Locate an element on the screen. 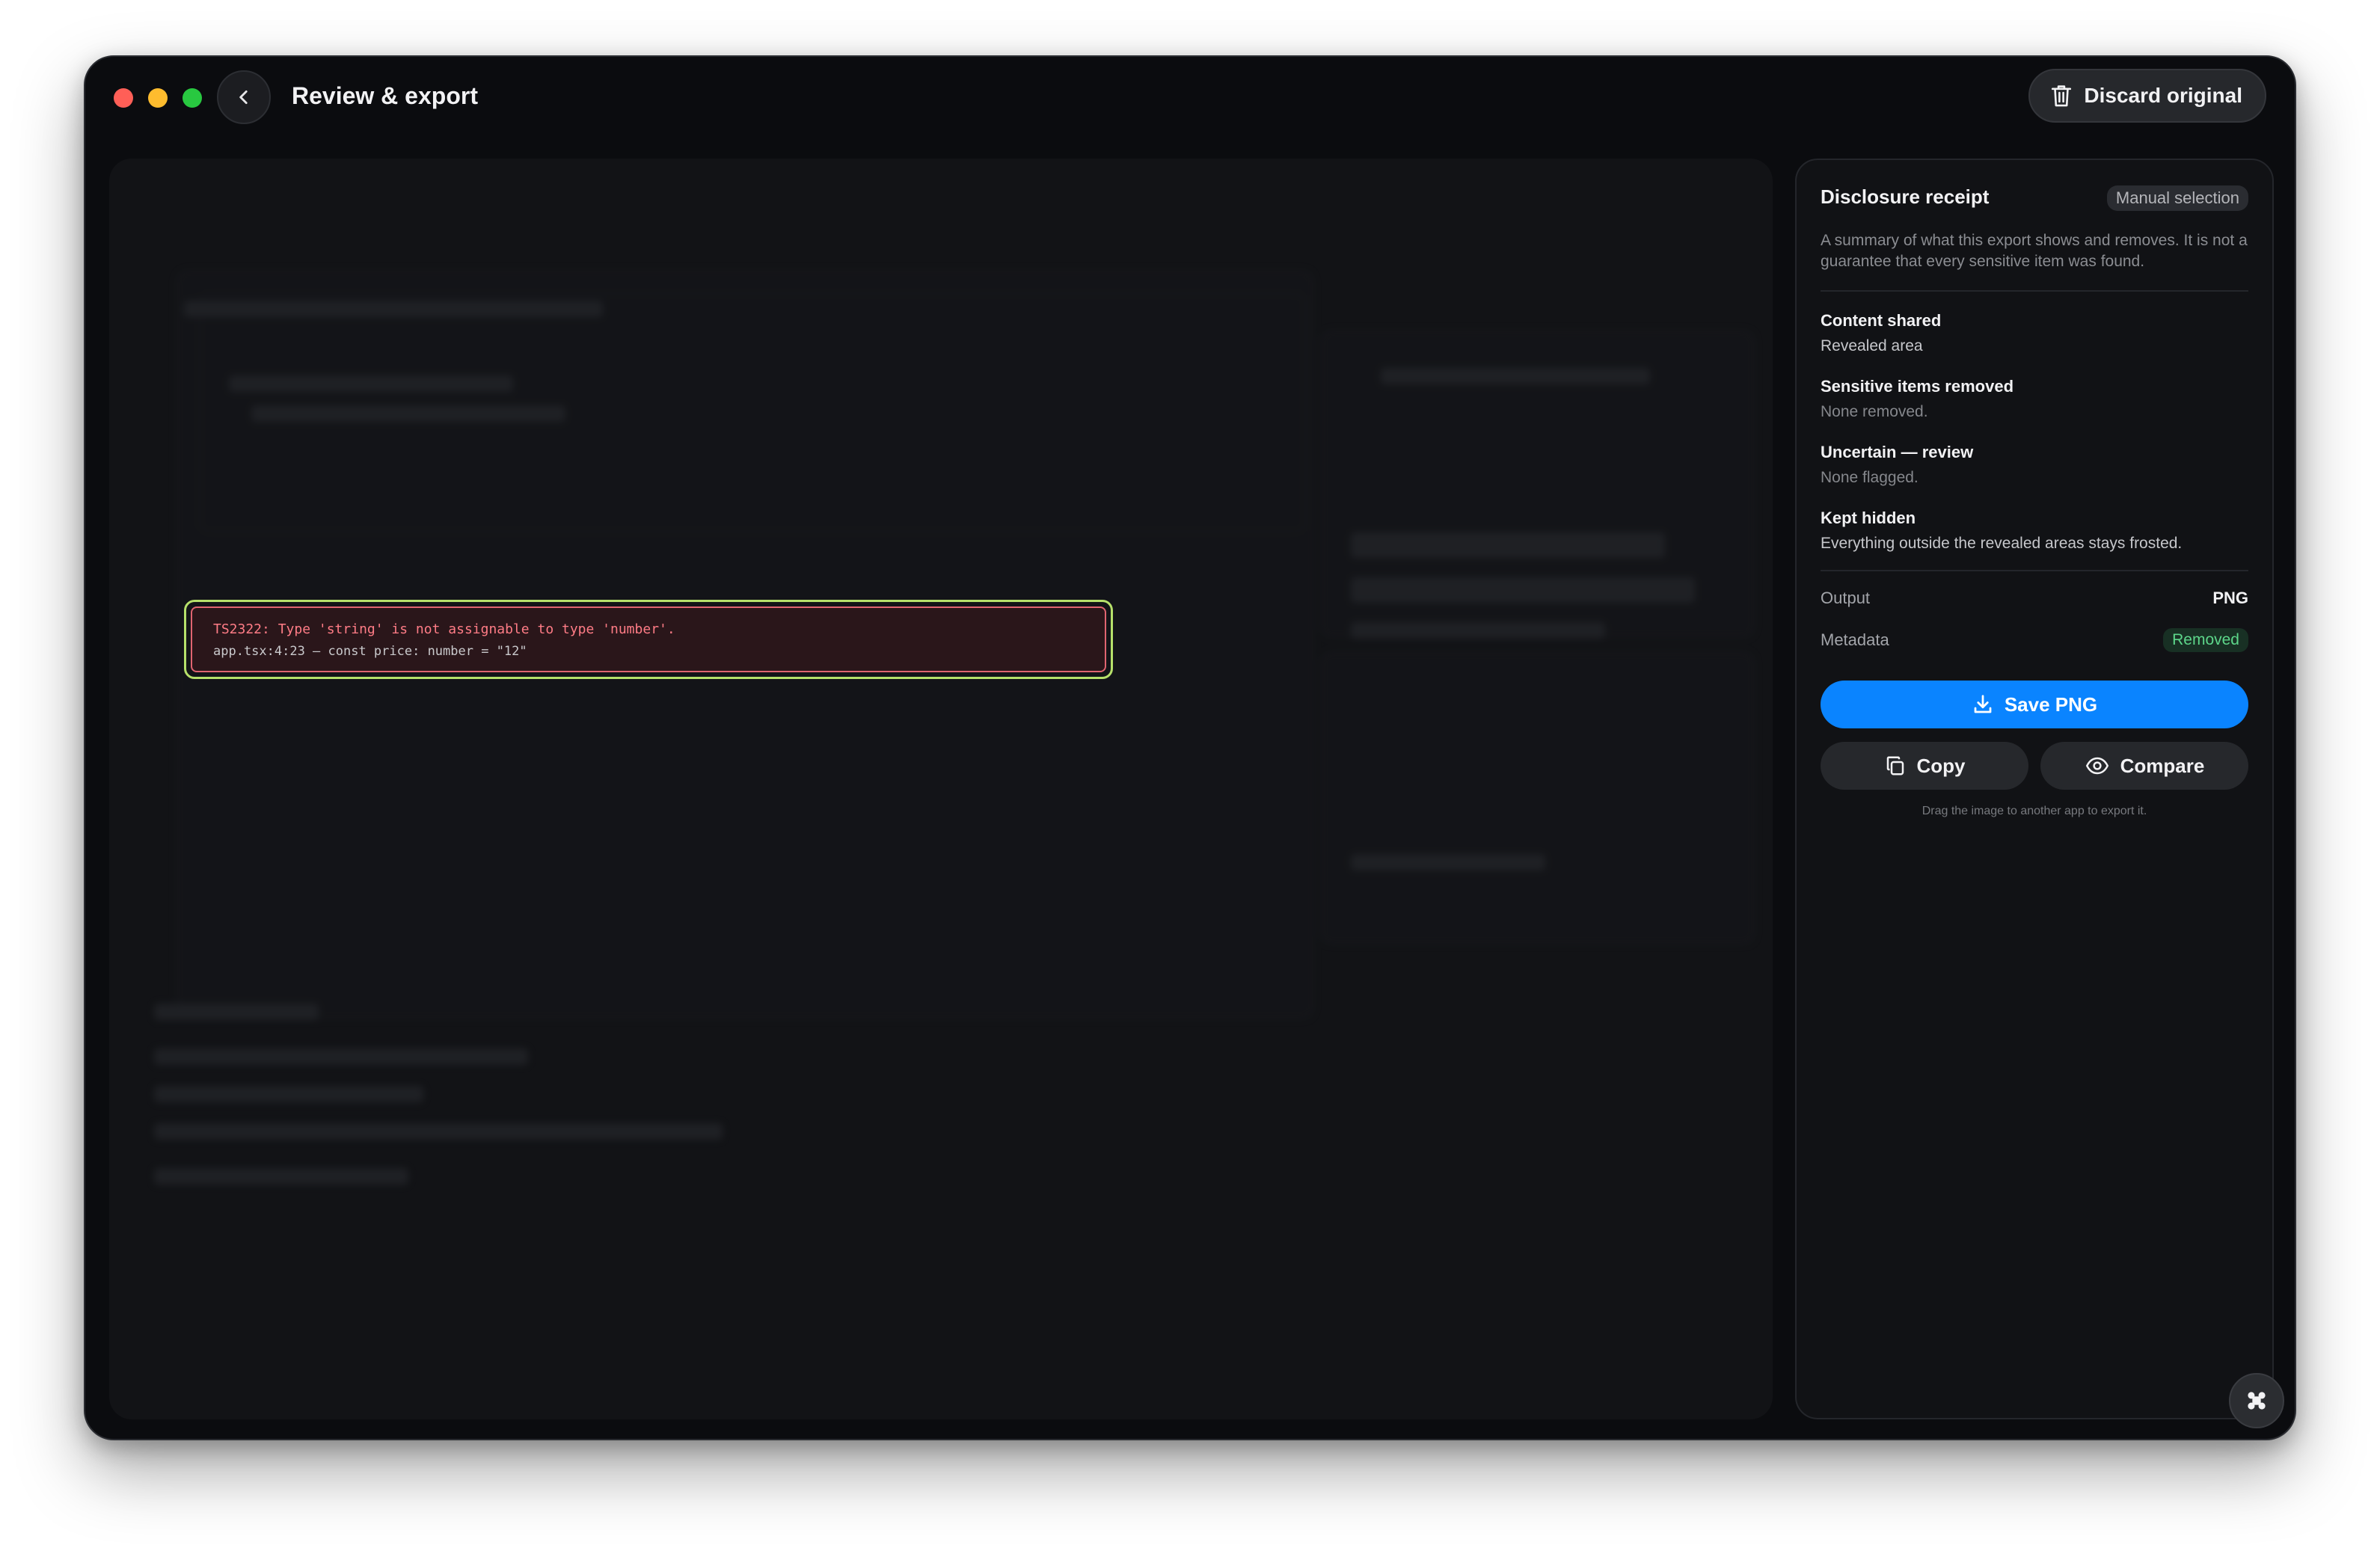  back-chevron-icon is located at coordinates (243, 97).